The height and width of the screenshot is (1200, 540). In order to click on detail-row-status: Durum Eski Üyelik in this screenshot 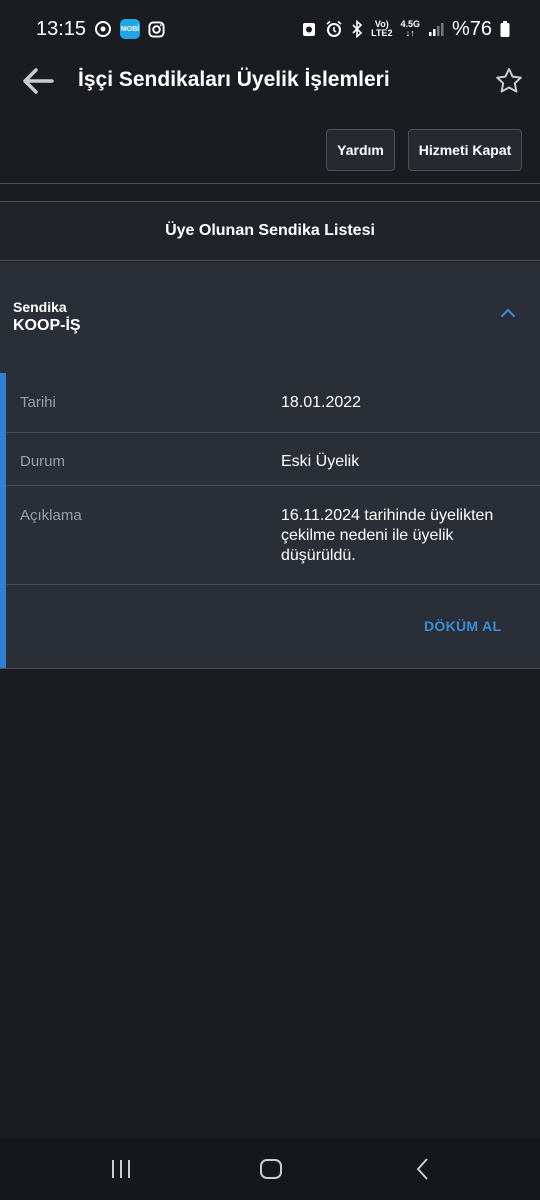, I will do `click(273, 459)`.